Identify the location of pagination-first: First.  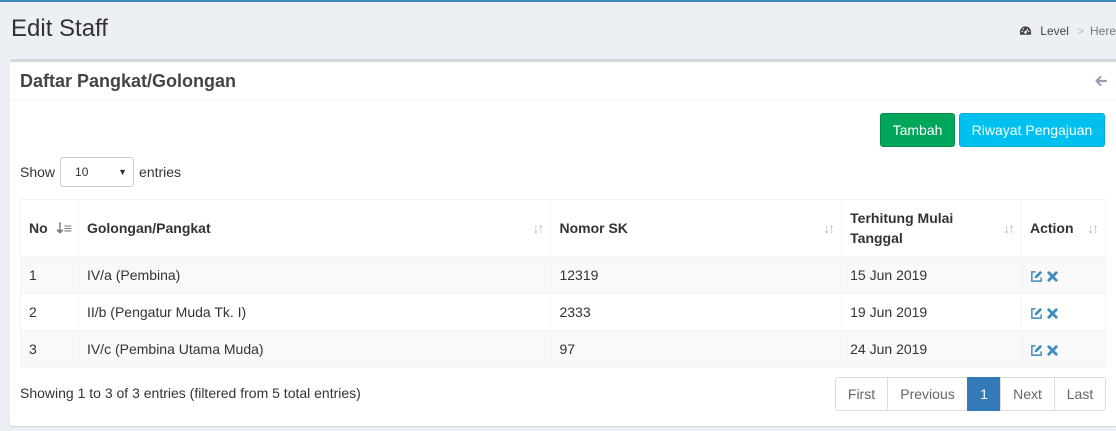
(861, 394).